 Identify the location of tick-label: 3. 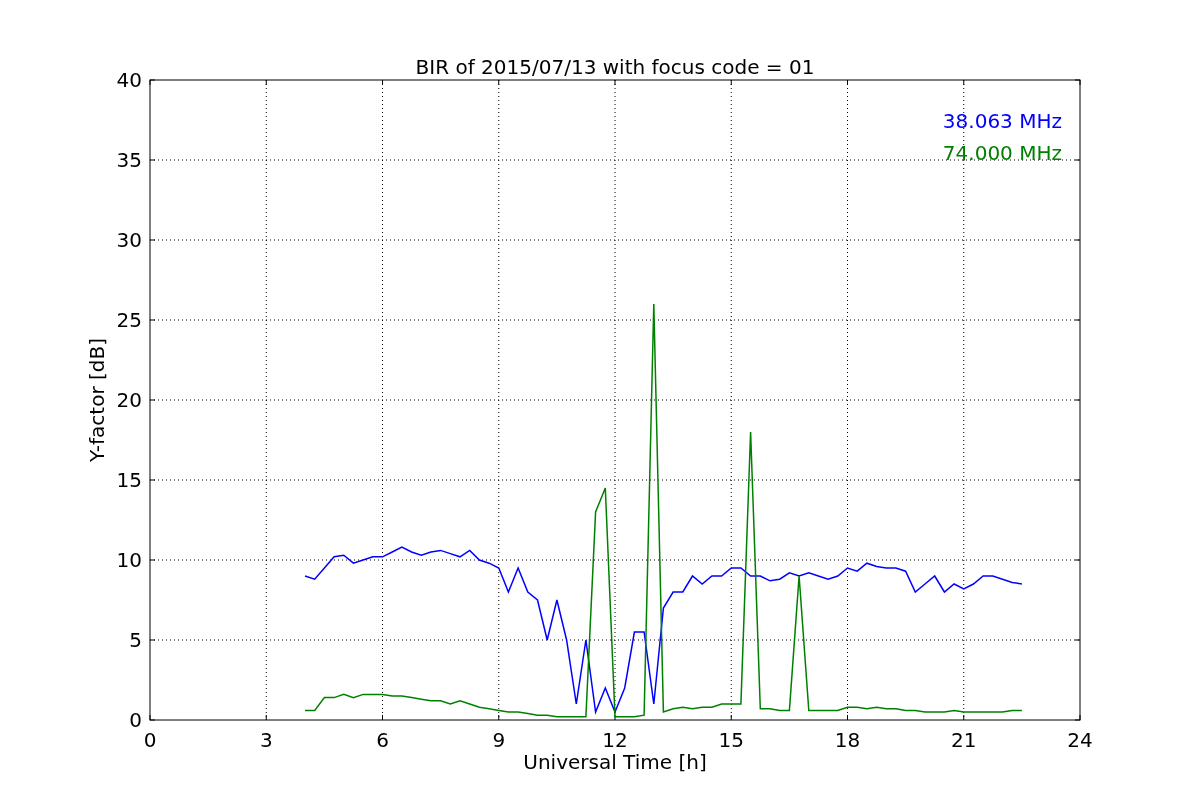
(266, 740).